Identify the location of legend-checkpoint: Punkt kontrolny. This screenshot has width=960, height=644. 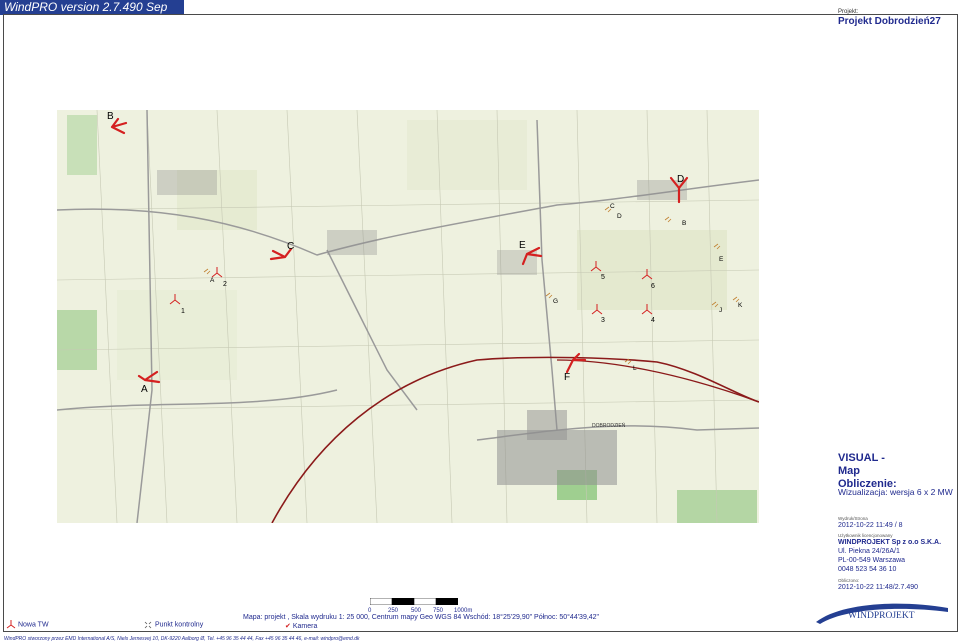
(173, 624).